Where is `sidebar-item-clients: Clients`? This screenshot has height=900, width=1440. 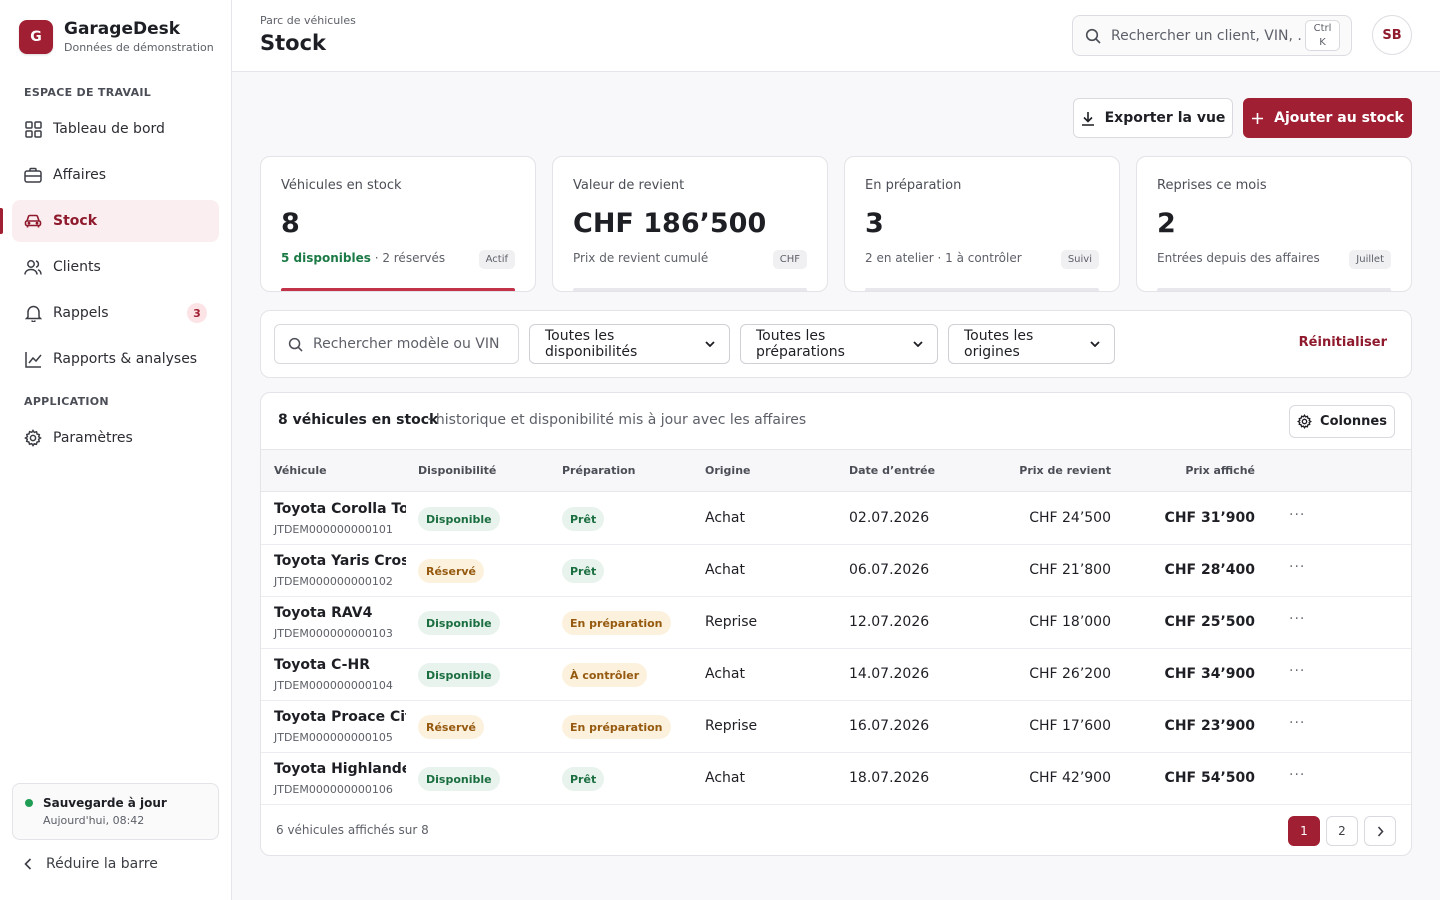
sidebar-item-clients: Clients is located at coordinates (115, 267).